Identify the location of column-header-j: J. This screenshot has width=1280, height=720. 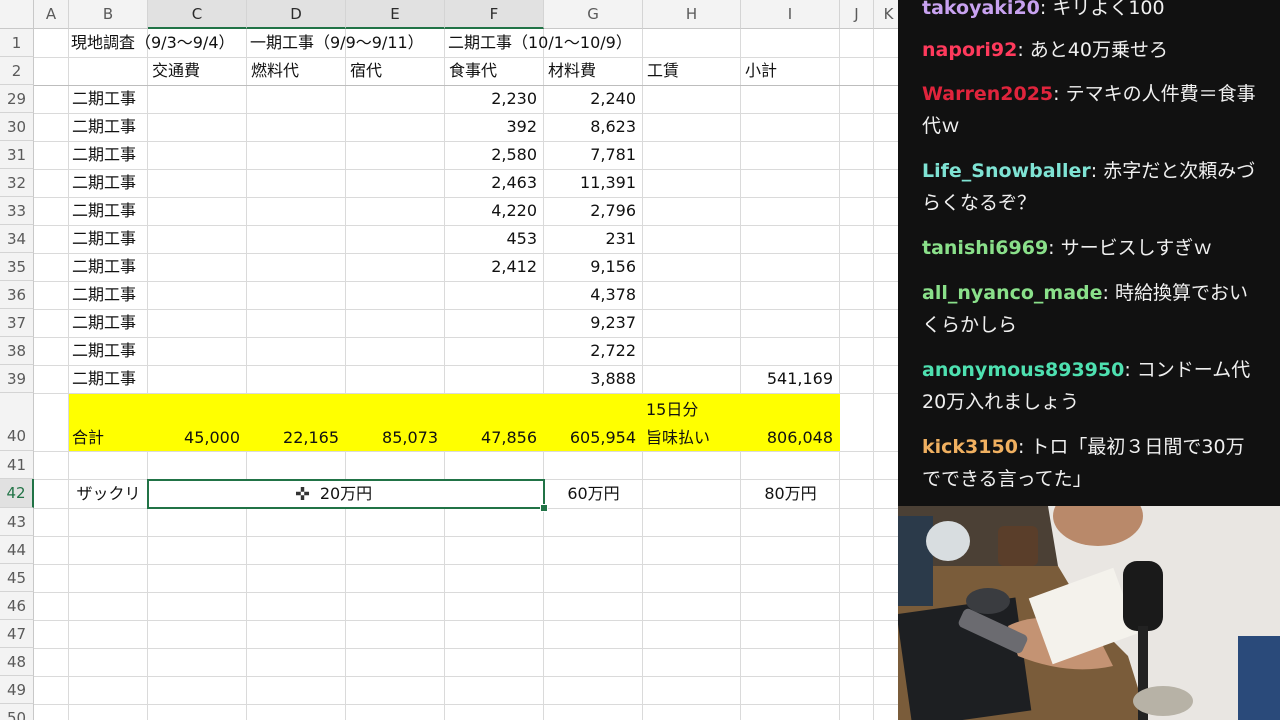
(857, 14).